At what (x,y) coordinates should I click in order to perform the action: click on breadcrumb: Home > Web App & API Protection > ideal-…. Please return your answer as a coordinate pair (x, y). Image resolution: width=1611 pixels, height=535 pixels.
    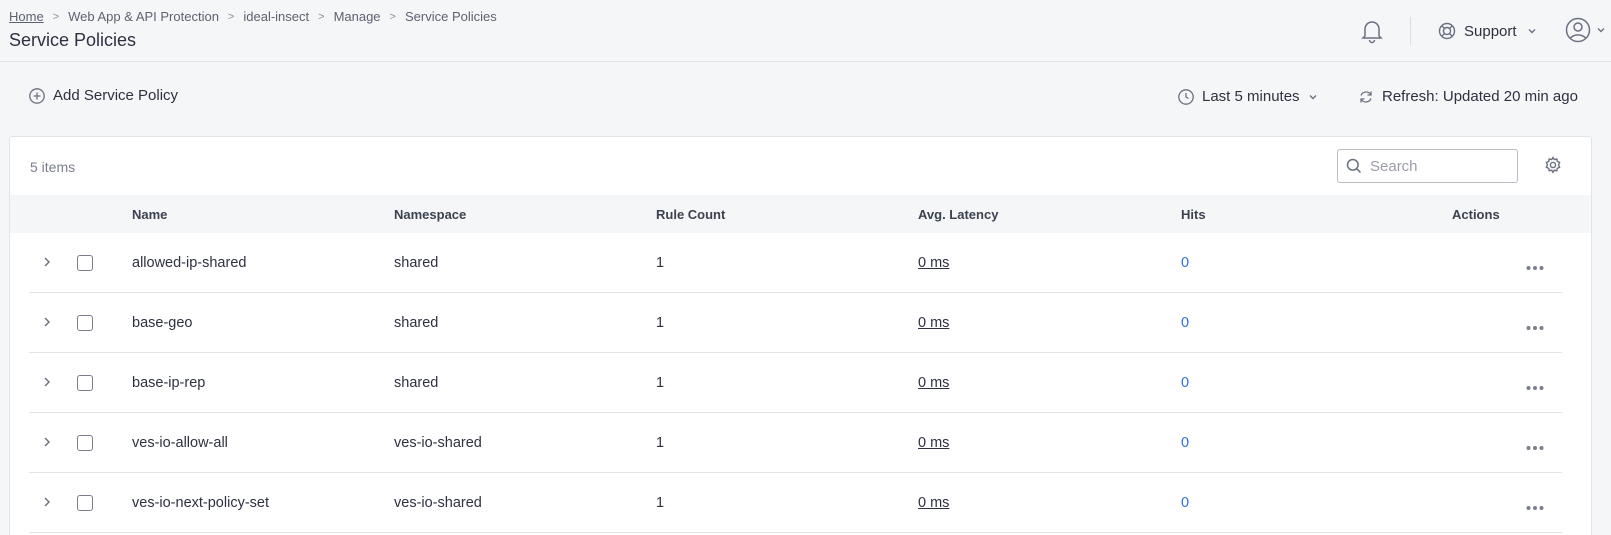
    Looking at the image, I should click on (253, 16).